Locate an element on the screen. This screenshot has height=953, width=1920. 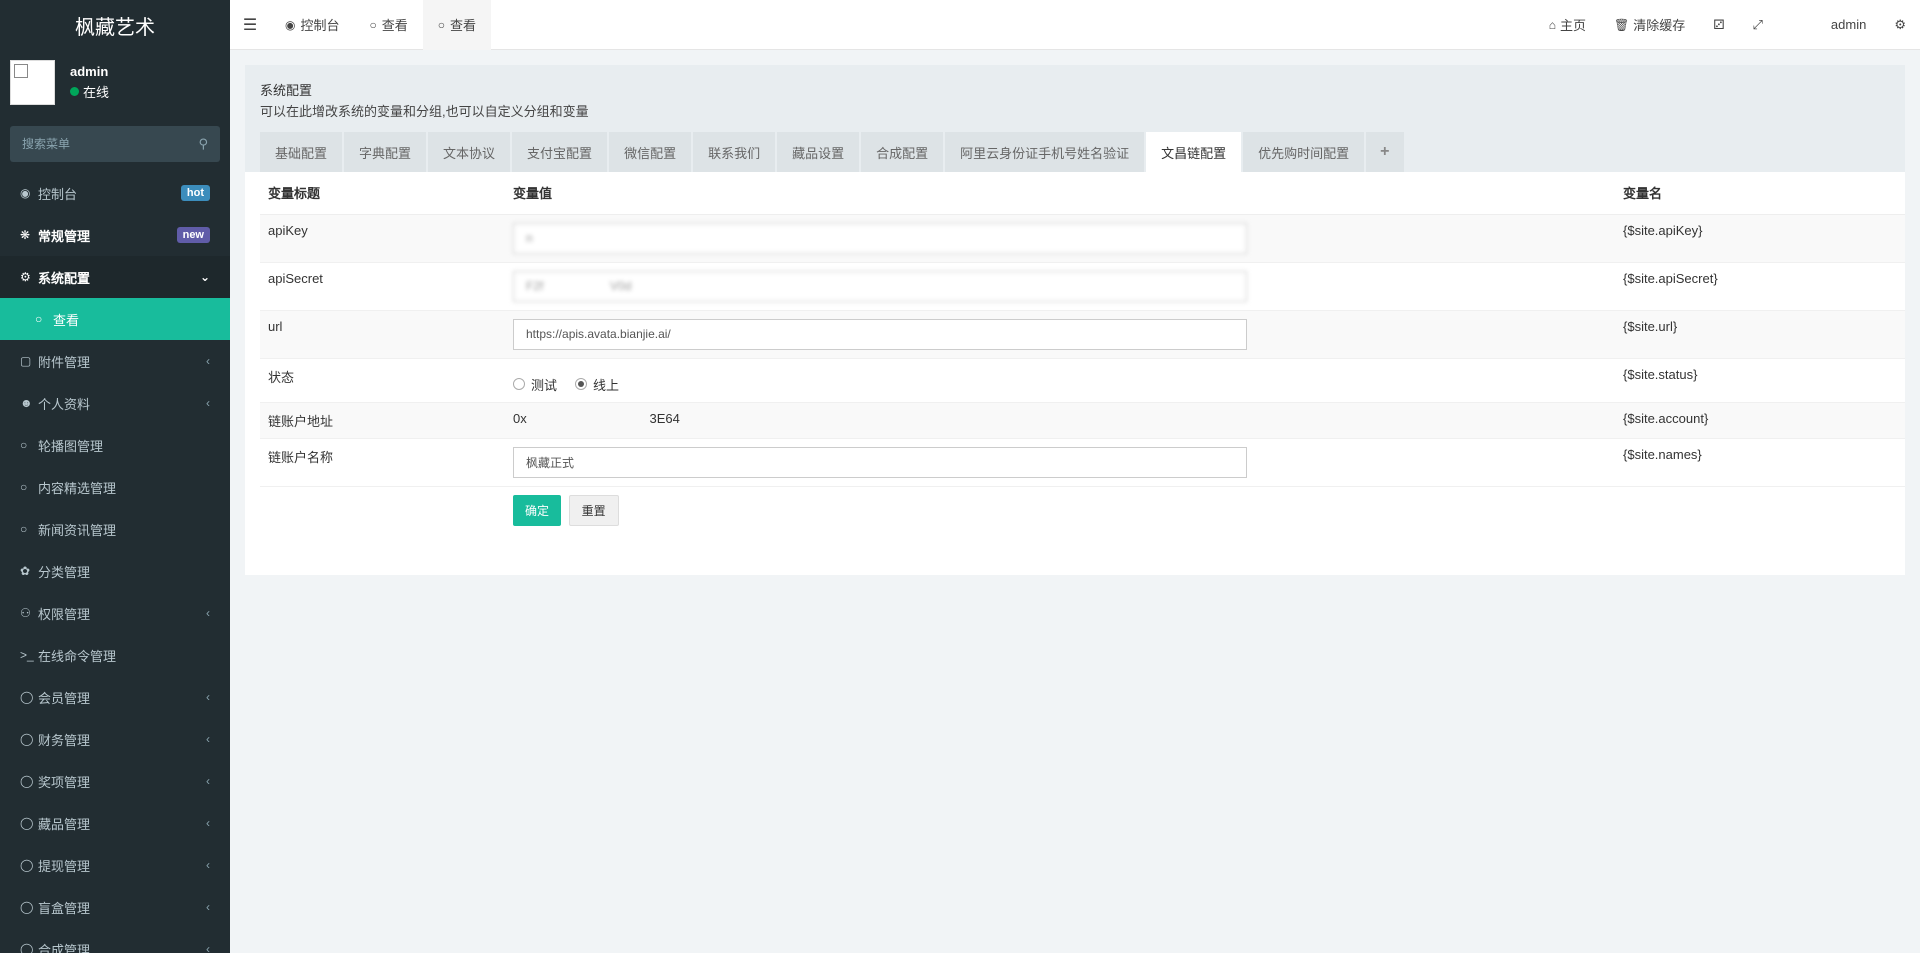
nav-tab-view-active: ○ 查看 is located at coordinates (457, 25).